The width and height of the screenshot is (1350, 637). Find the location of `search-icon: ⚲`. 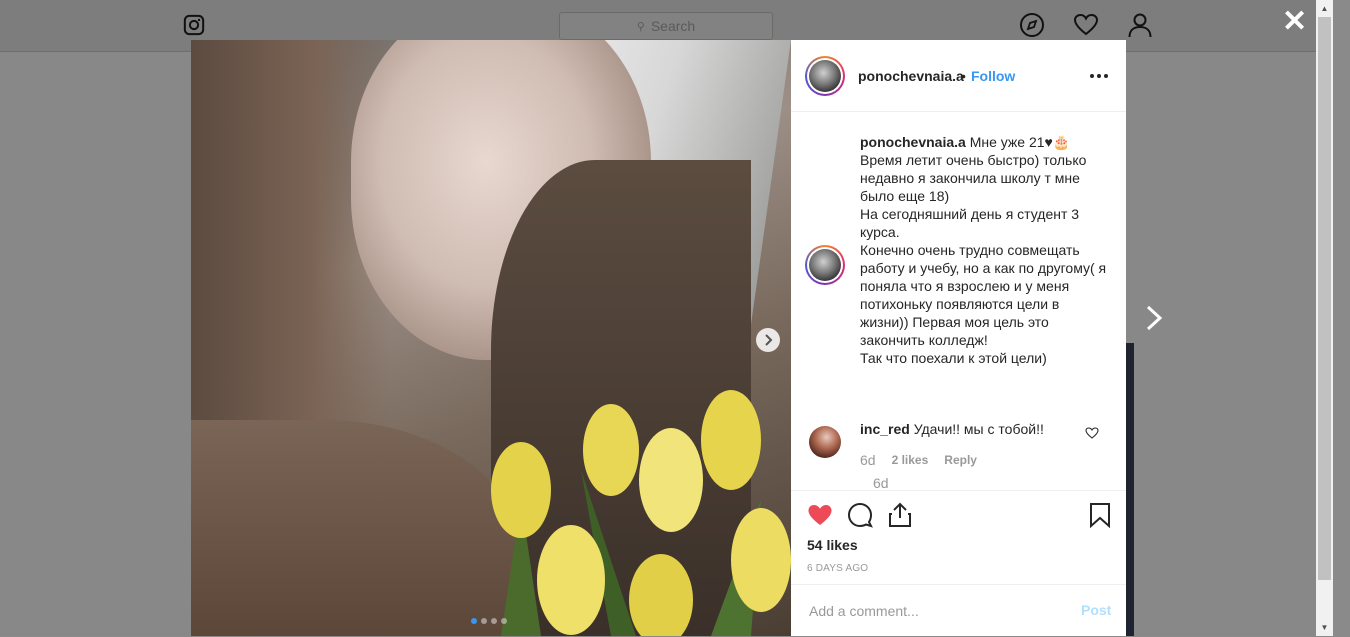

search-icon: ⚲ is located at coordinates (640, 26).